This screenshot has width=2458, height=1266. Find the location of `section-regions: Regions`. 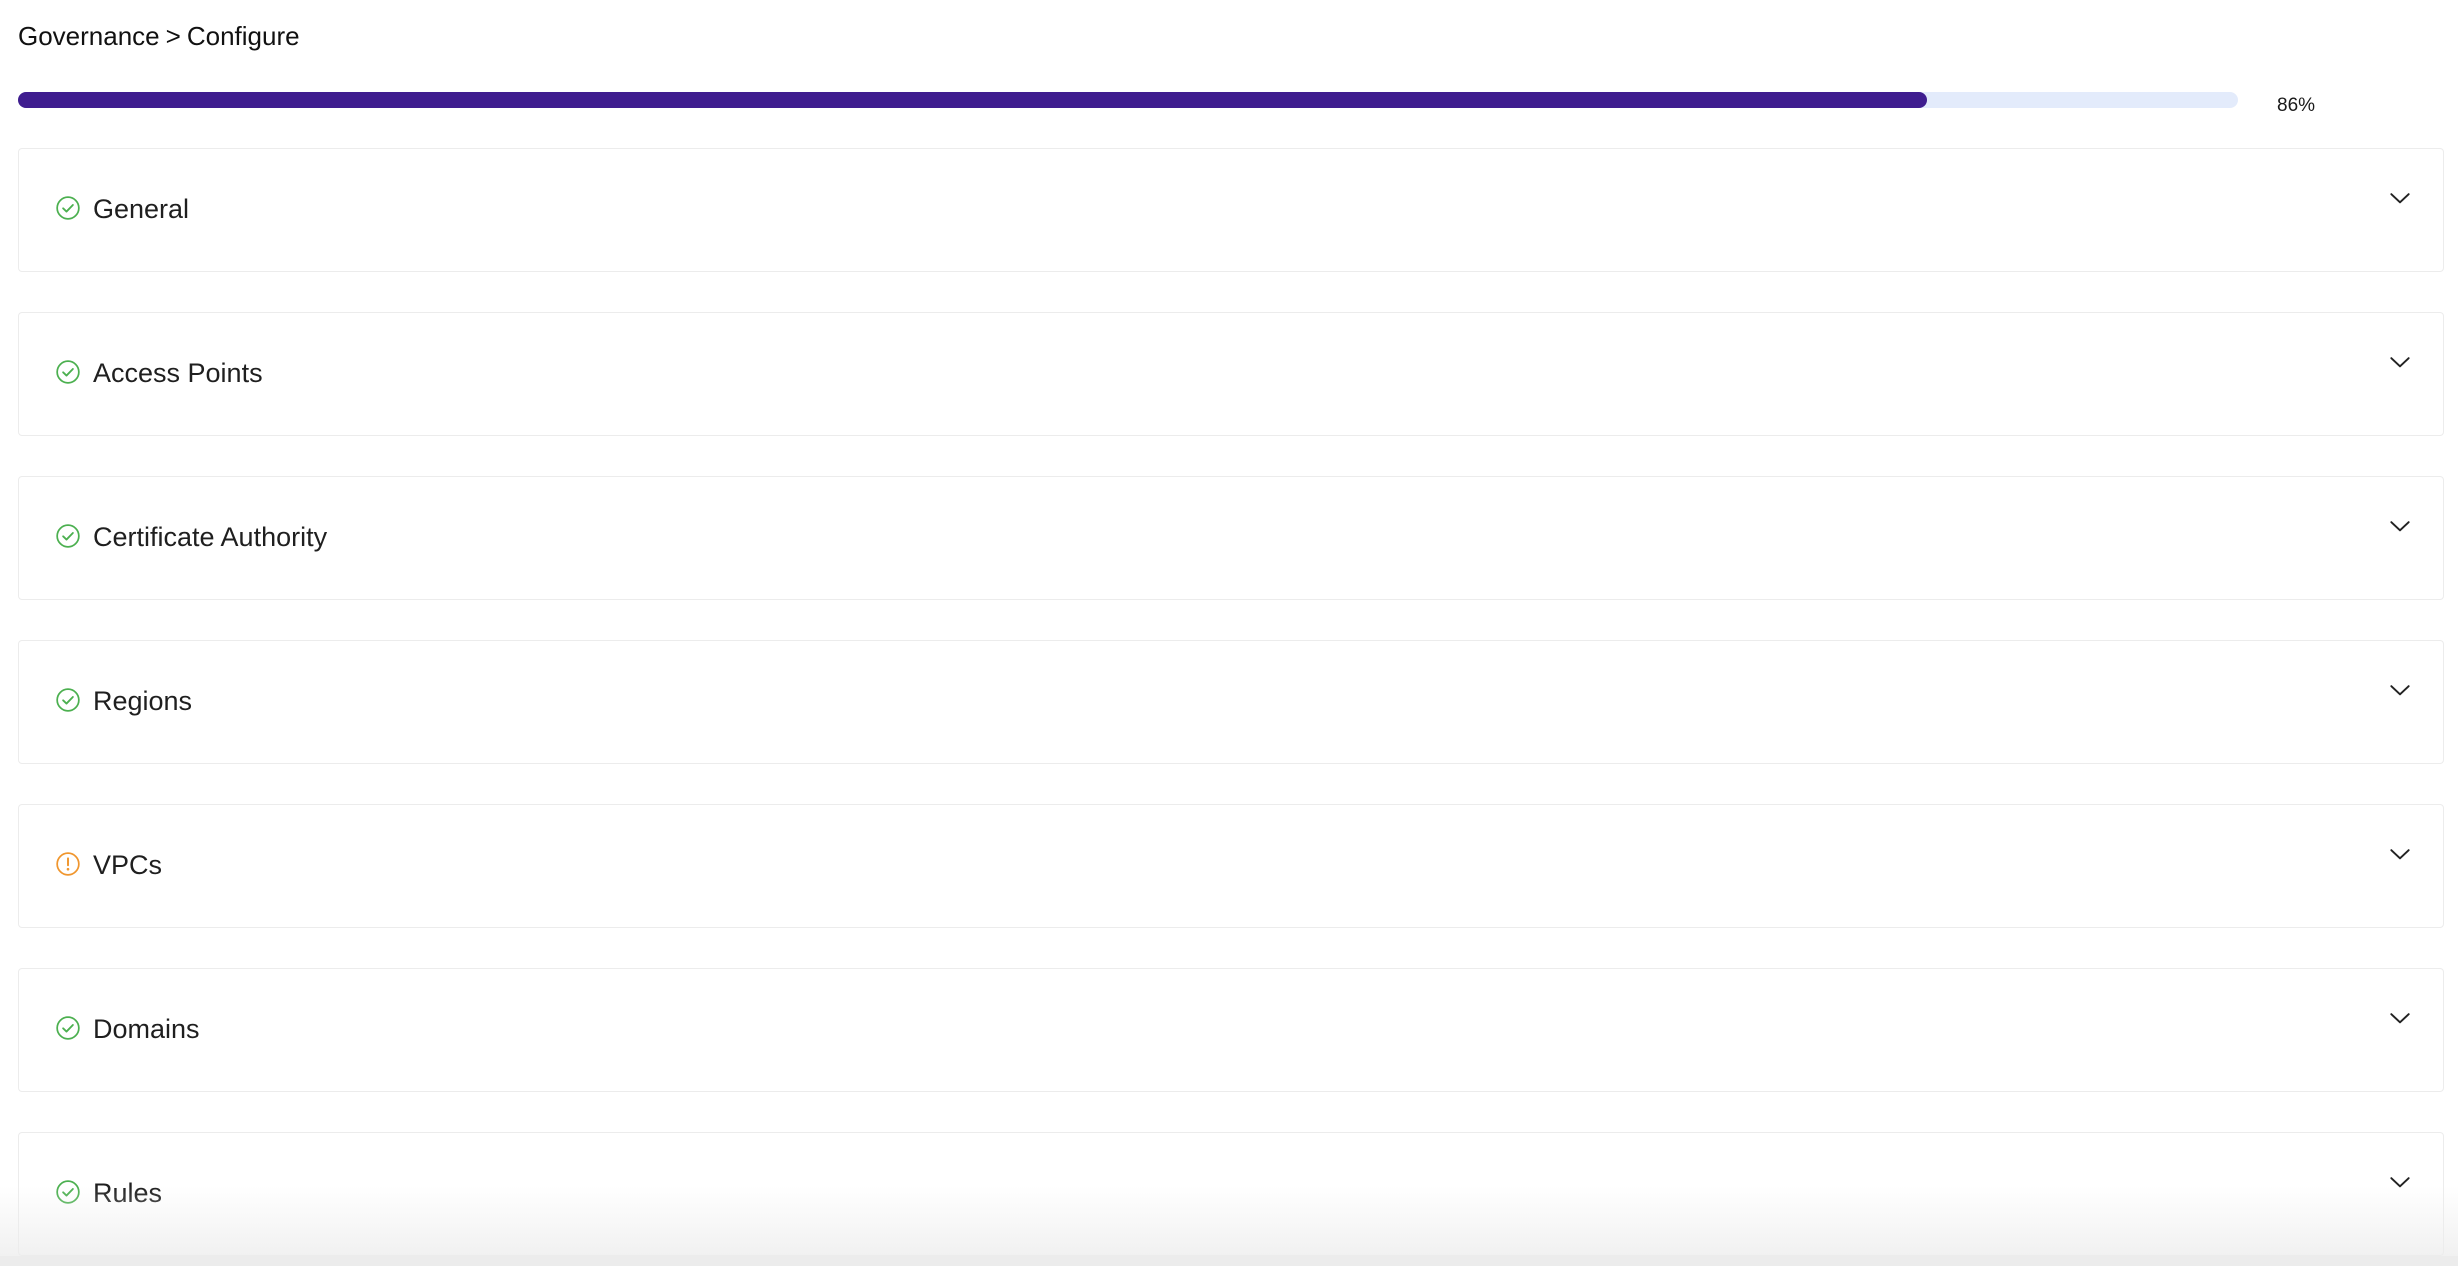

section-regions: Regions is located at coordinates (1231, 702).